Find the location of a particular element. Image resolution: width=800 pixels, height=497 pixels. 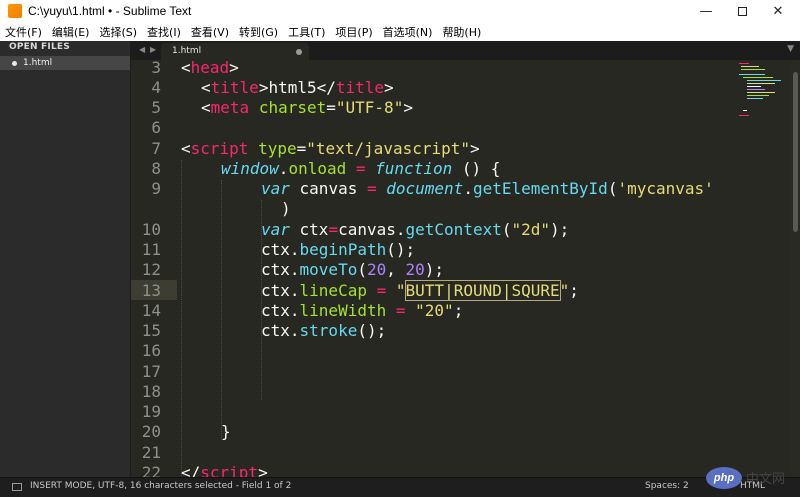

tab-1-html: 1.html is located at coordinates (235, 51).